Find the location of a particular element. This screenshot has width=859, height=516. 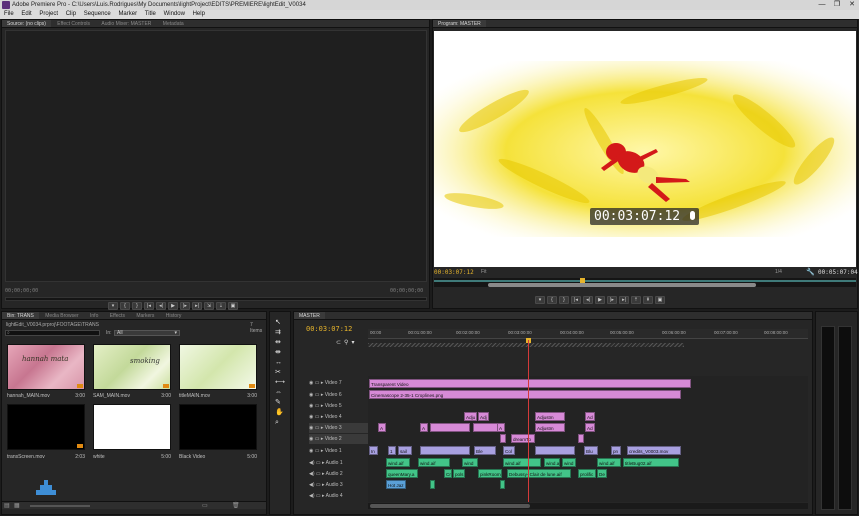

slide-tool-icon: ⇔ is located at coordinates (280, 392).